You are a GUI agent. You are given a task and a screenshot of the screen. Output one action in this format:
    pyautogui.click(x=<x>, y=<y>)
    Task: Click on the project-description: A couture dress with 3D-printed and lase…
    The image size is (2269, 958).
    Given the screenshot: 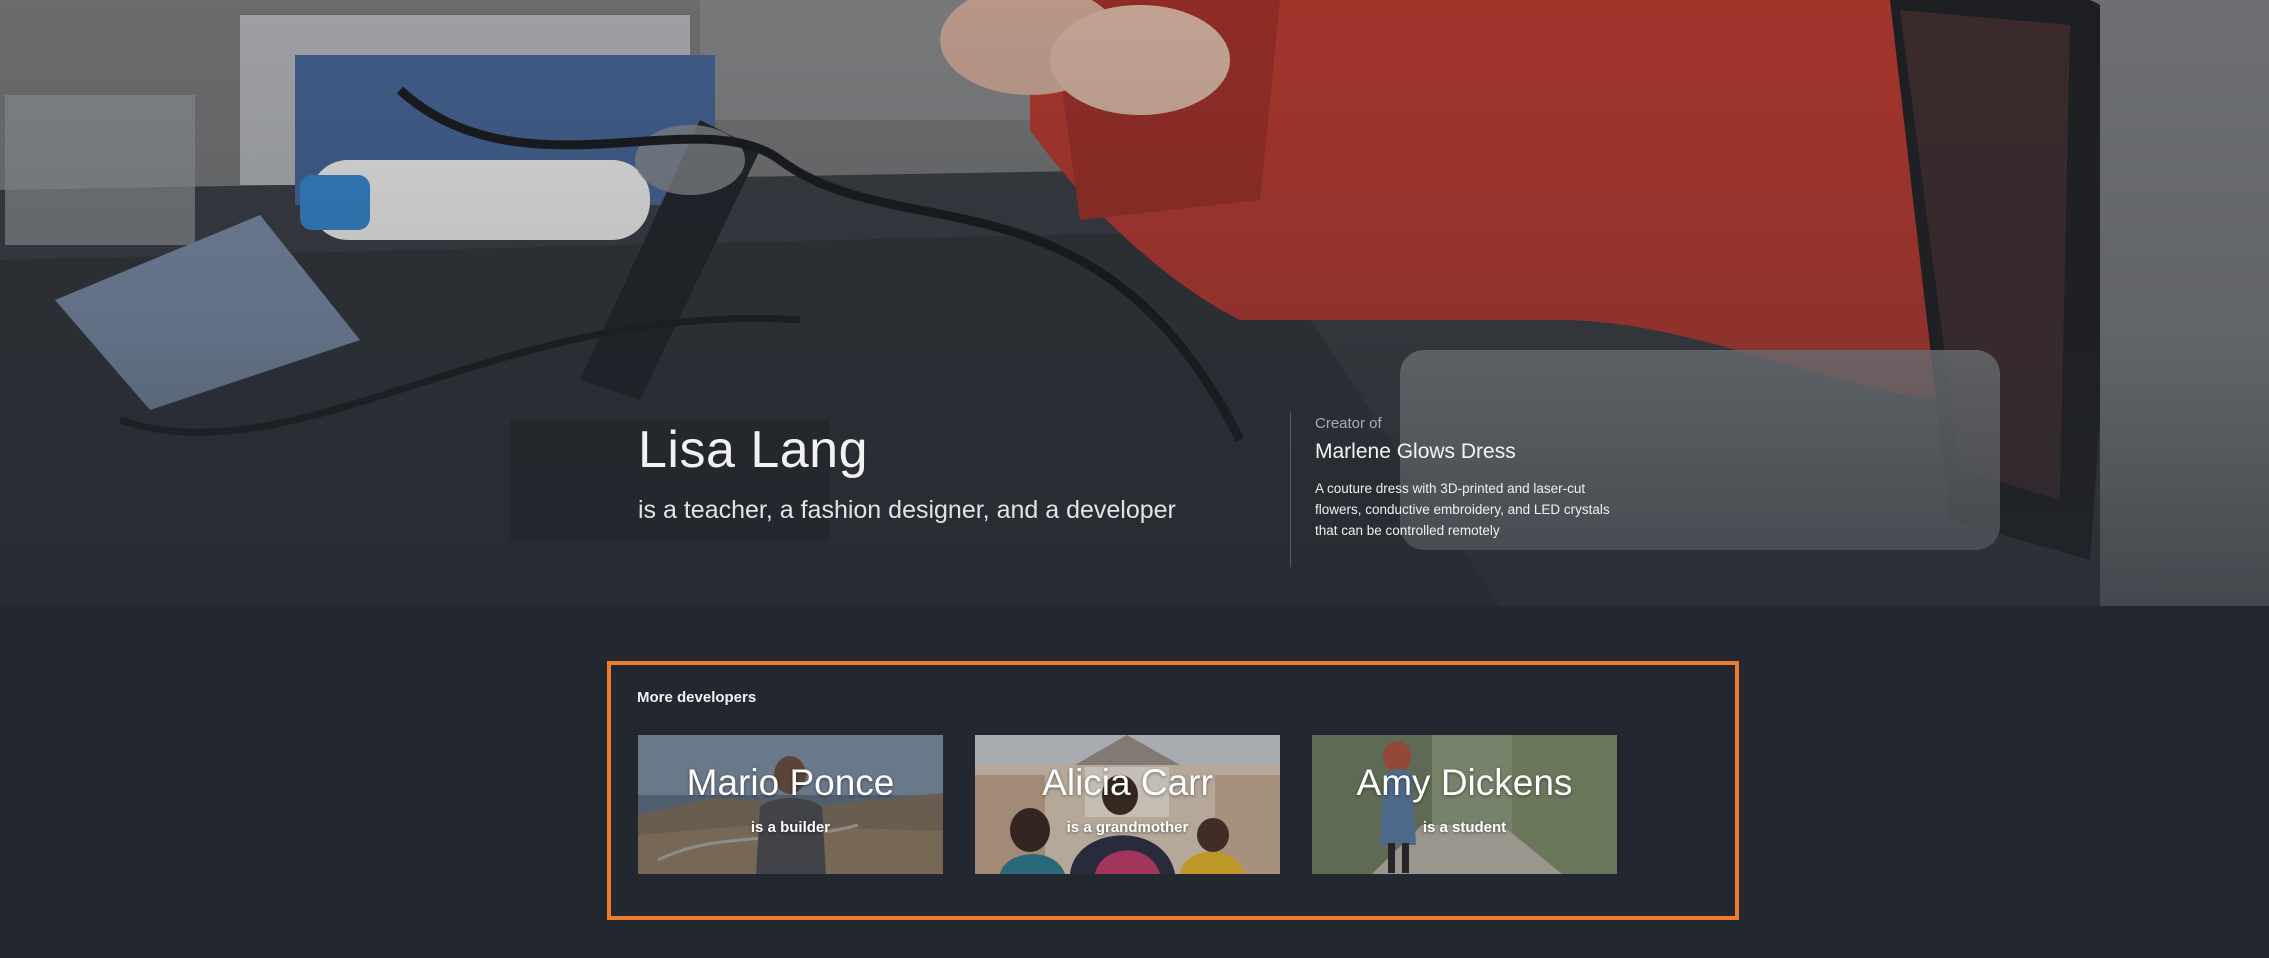 What is the action you would take?
    pyautogui.click(x=1462, y=509)
    